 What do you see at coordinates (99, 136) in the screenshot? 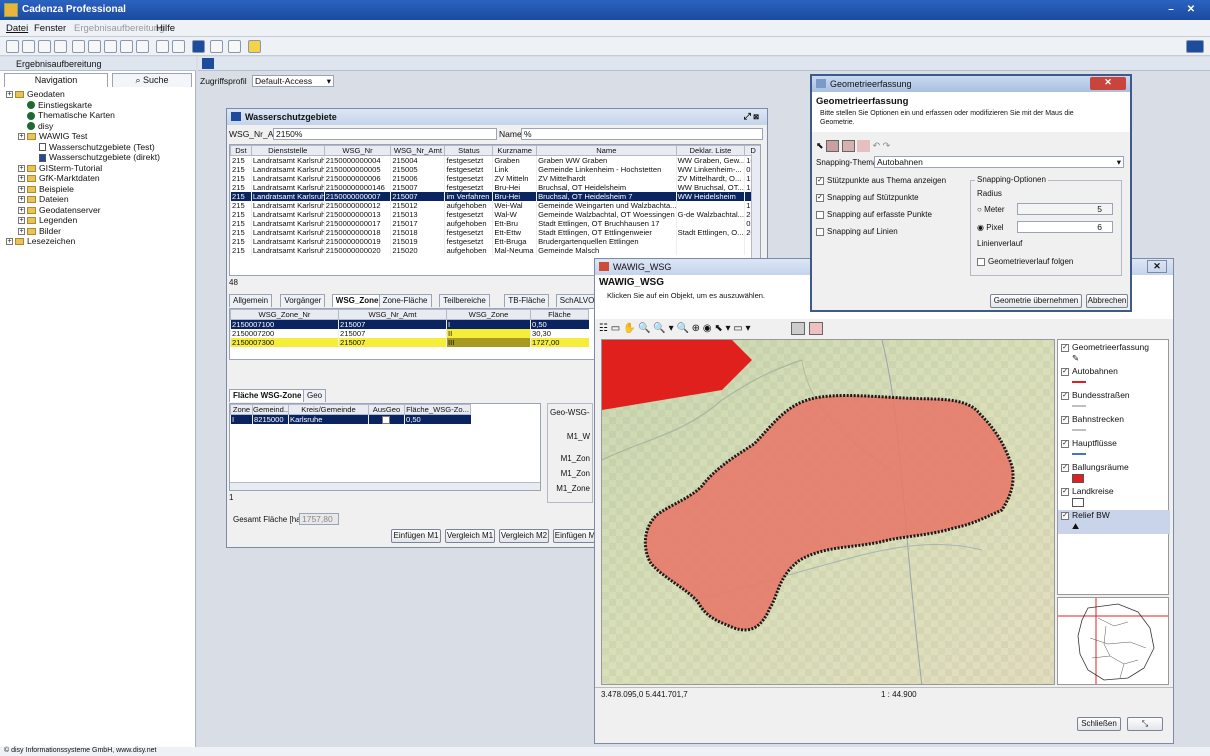
I see `tree-item: + WAWIG Test` at bounding box center [99, 136].